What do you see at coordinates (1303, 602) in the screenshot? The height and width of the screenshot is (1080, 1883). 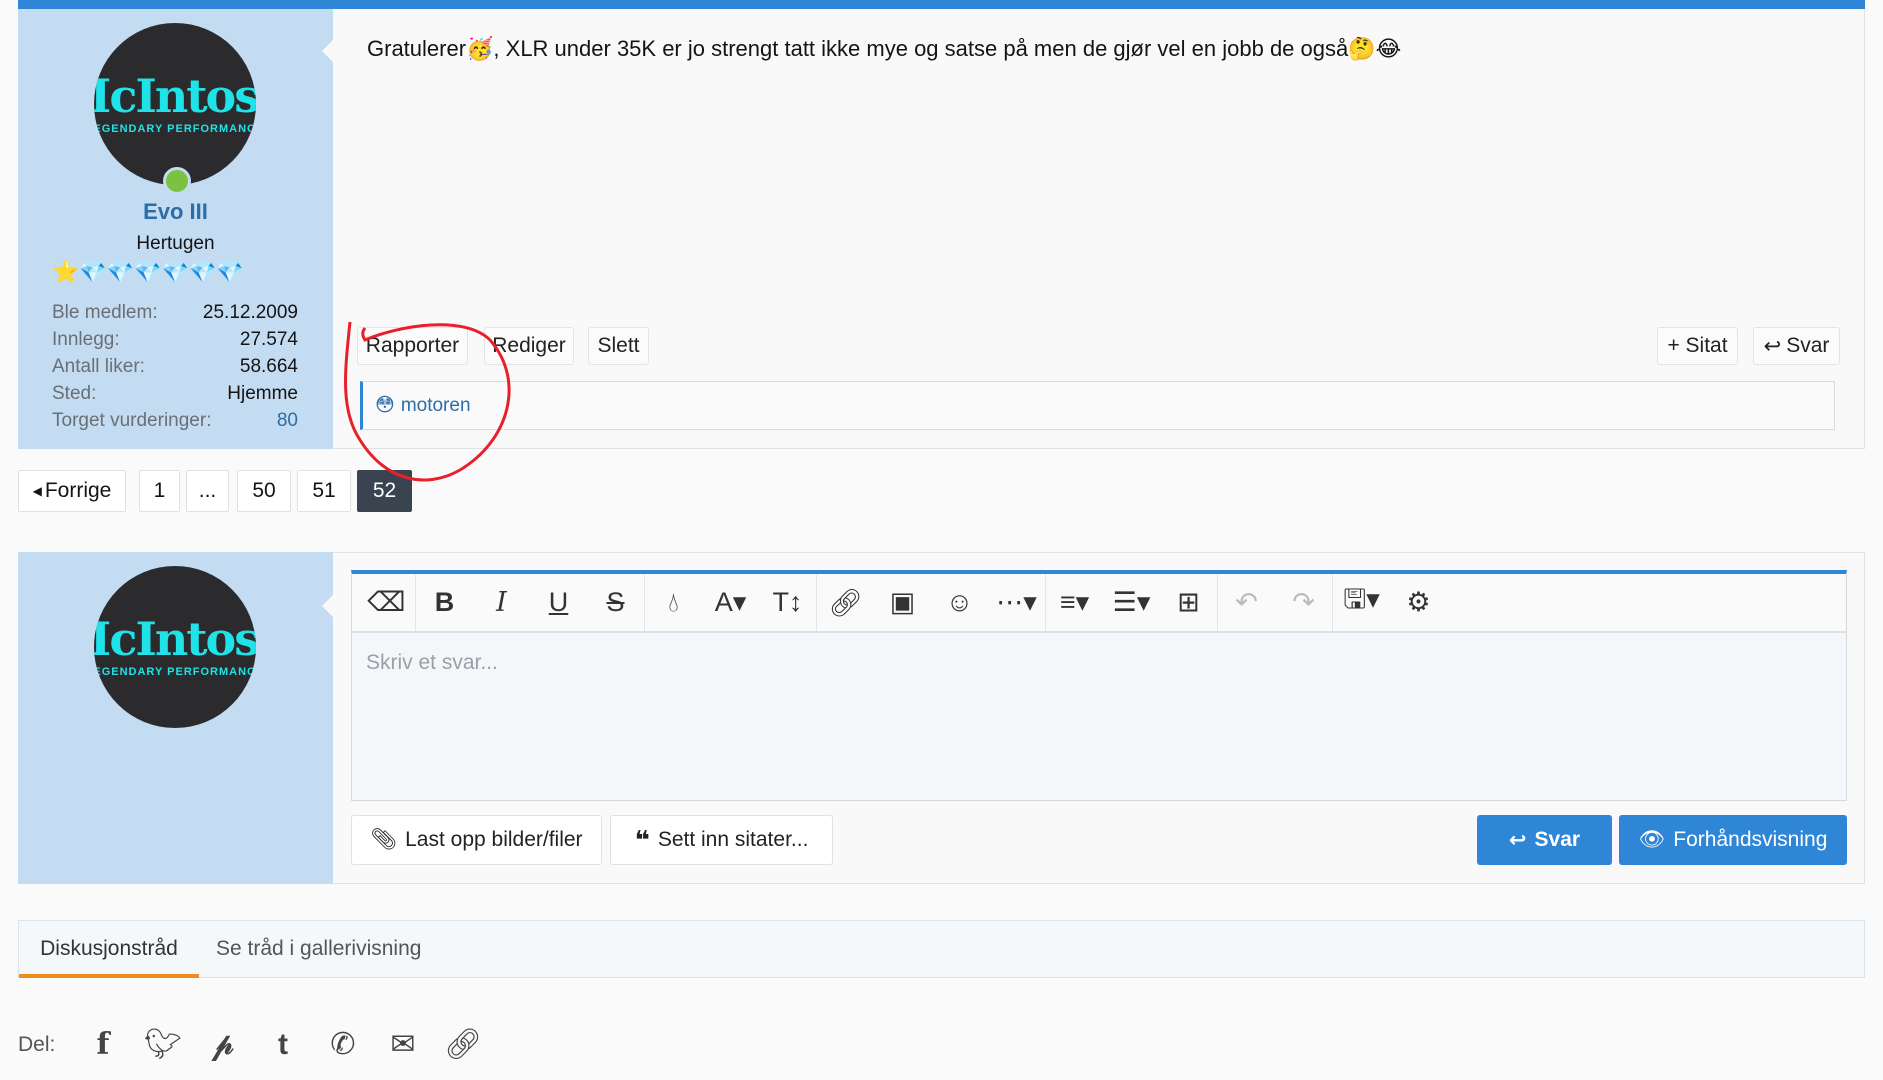 I see `redo-icon: ↷` at bounding box center [1303, 602].